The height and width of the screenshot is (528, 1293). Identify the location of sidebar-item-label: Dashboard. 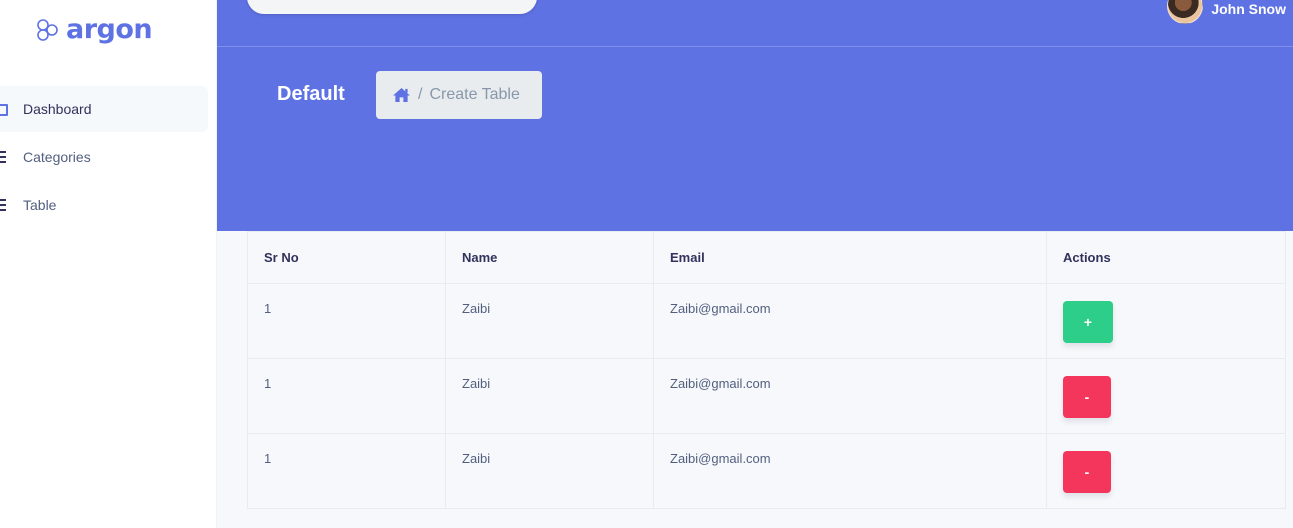
(57, 109).